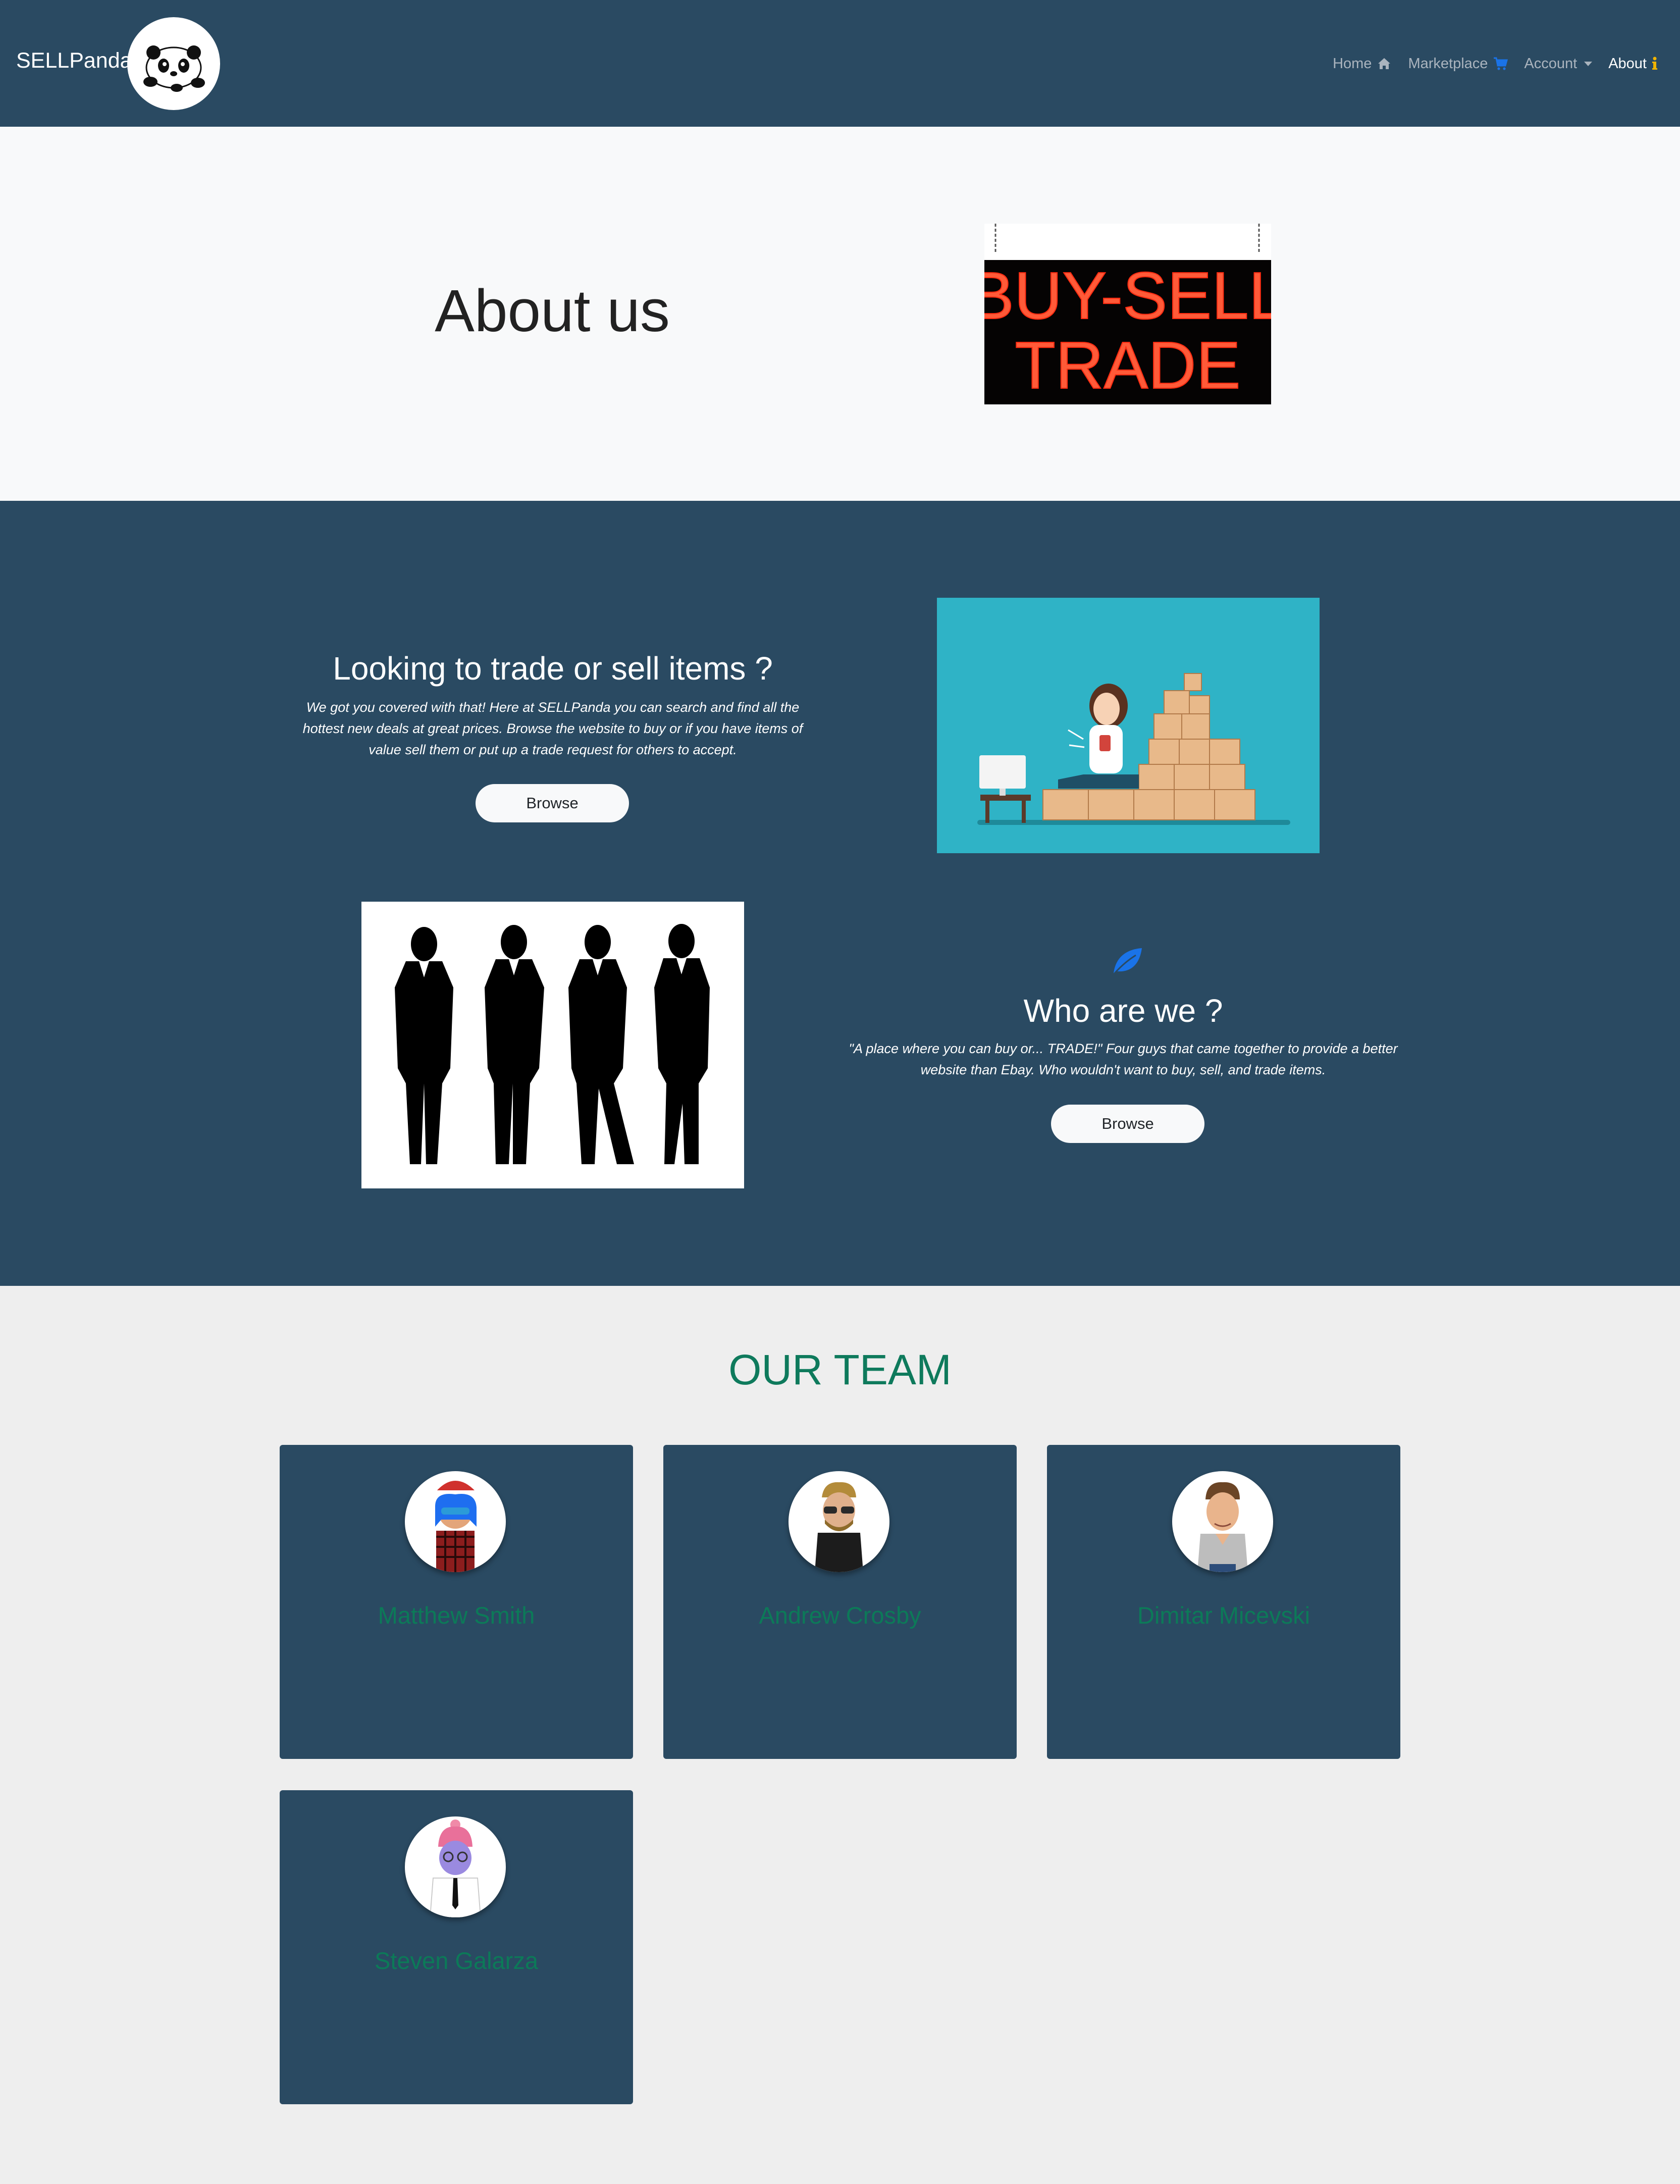 Image resolution: width=1680 pixels, height=2184 pixels. What do you see at coordinates (840, 63) in the screenshot?
I see `navbar: SELLPanda Home Marketplace Account About` at bounding box center [840, 63].